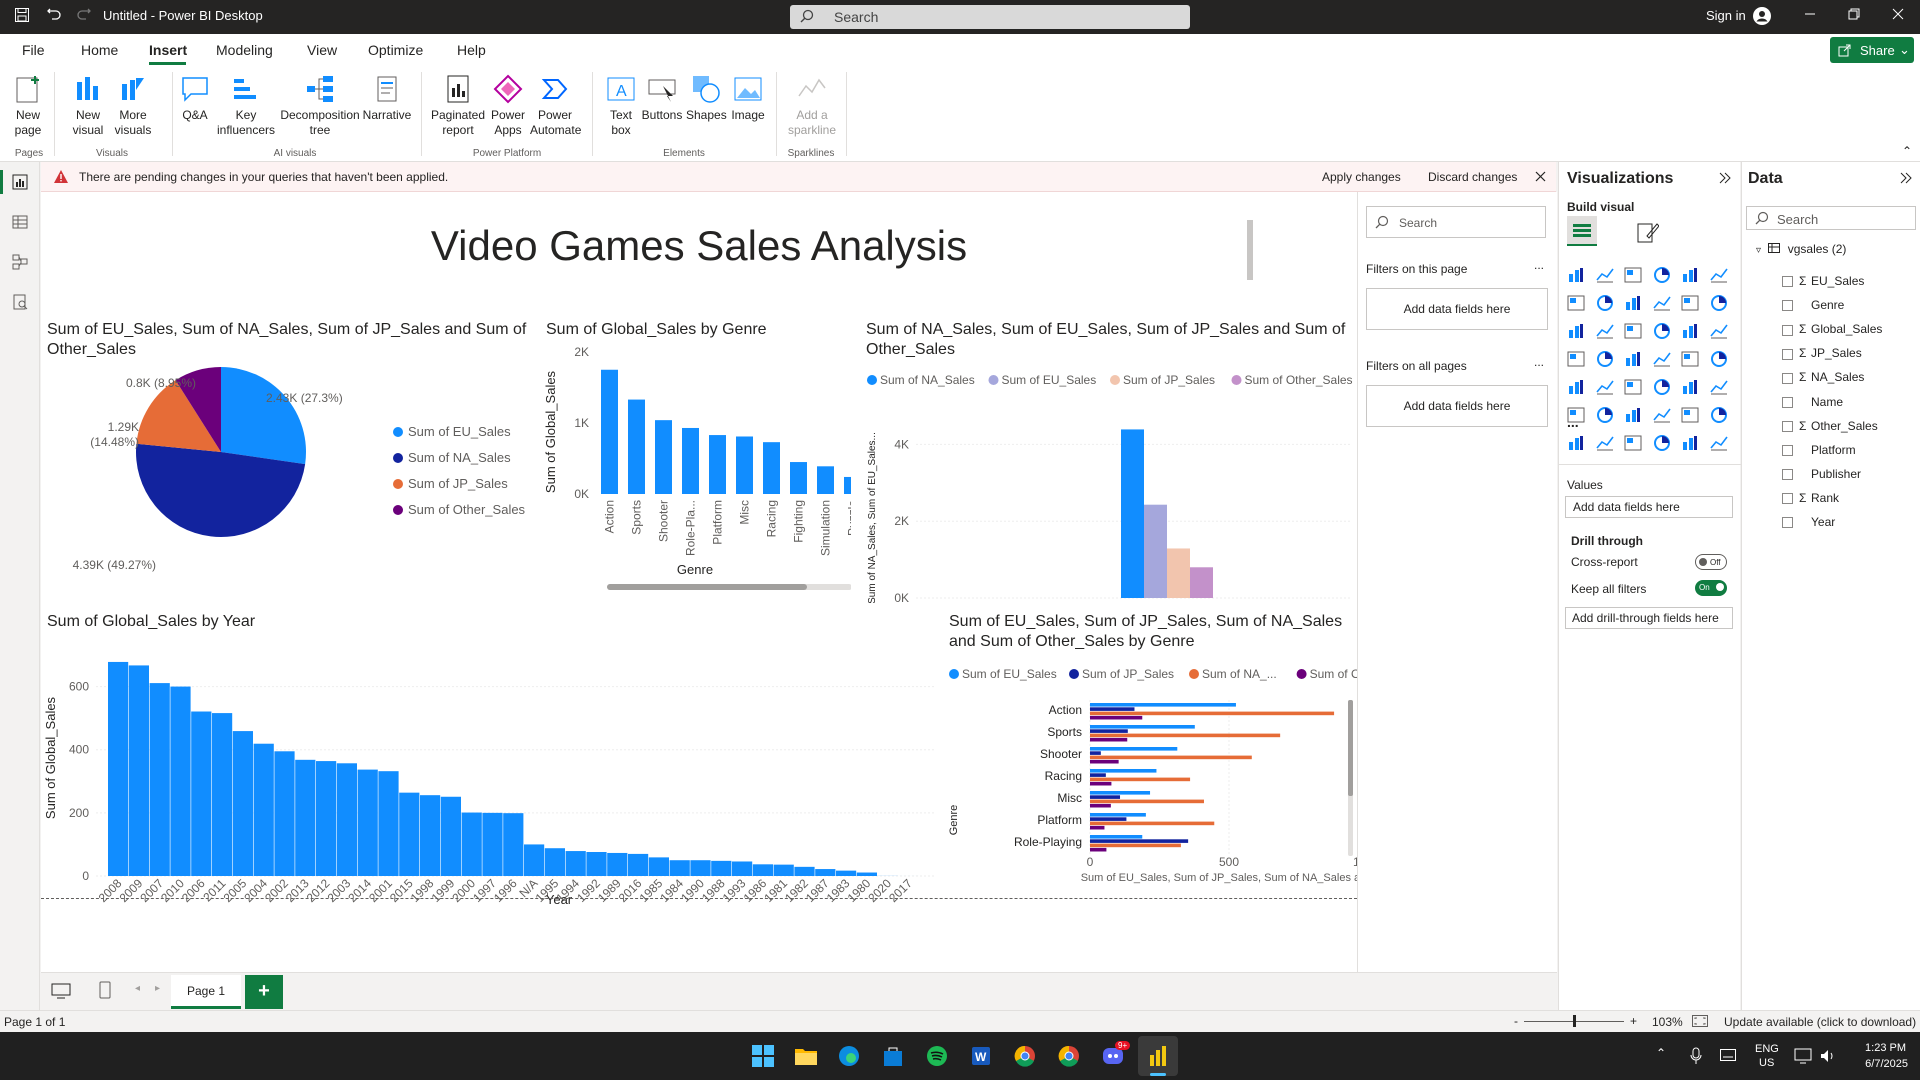  What do you see at coordinates (1822, 355) in the screenshot?
I see `field-jp_sales: Σ JP_Sales` at bounding box center [1822, 355].